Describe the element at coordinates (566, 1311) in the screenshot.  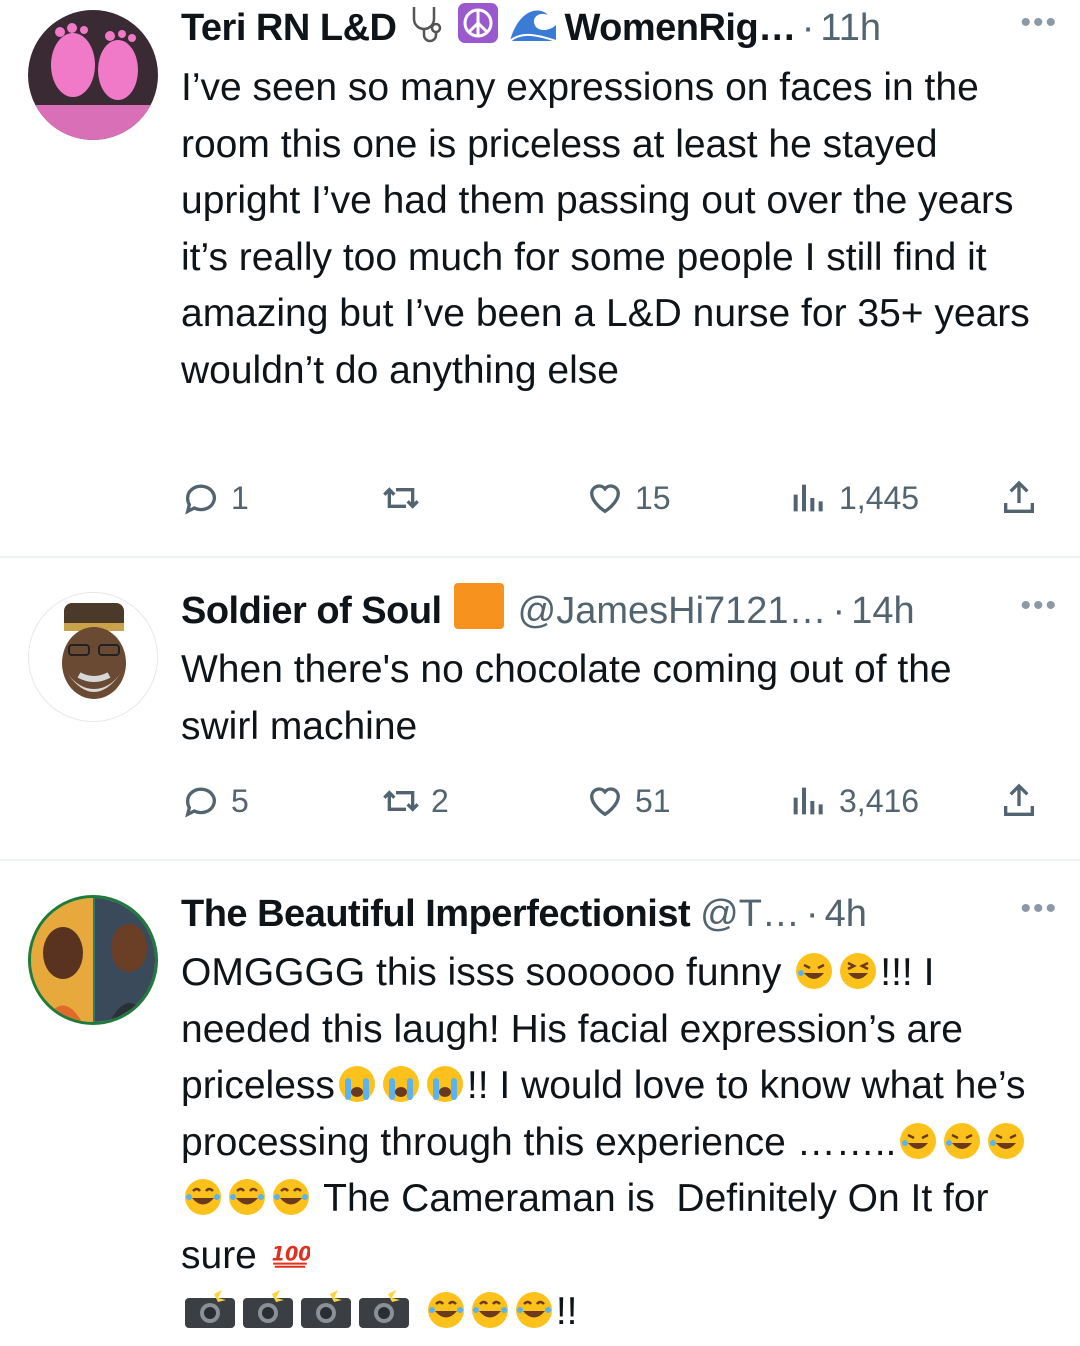
I see `text-segment: !!` at that location.